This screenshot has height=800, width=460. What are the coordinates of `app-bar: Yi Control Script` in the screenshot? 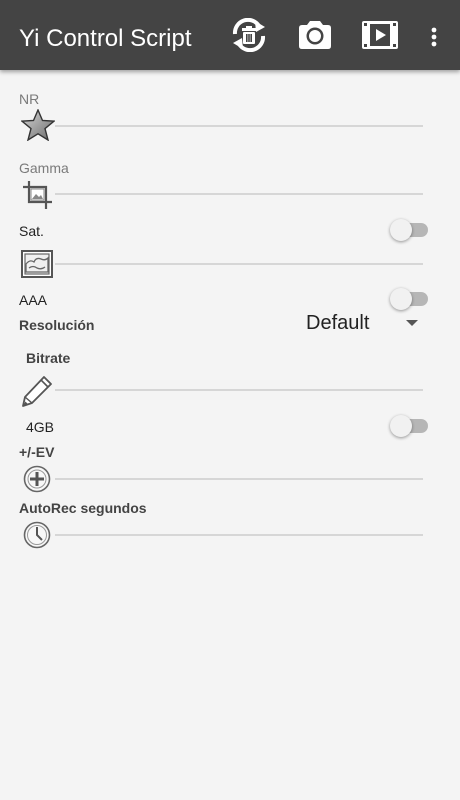 It's located at (230, 35).